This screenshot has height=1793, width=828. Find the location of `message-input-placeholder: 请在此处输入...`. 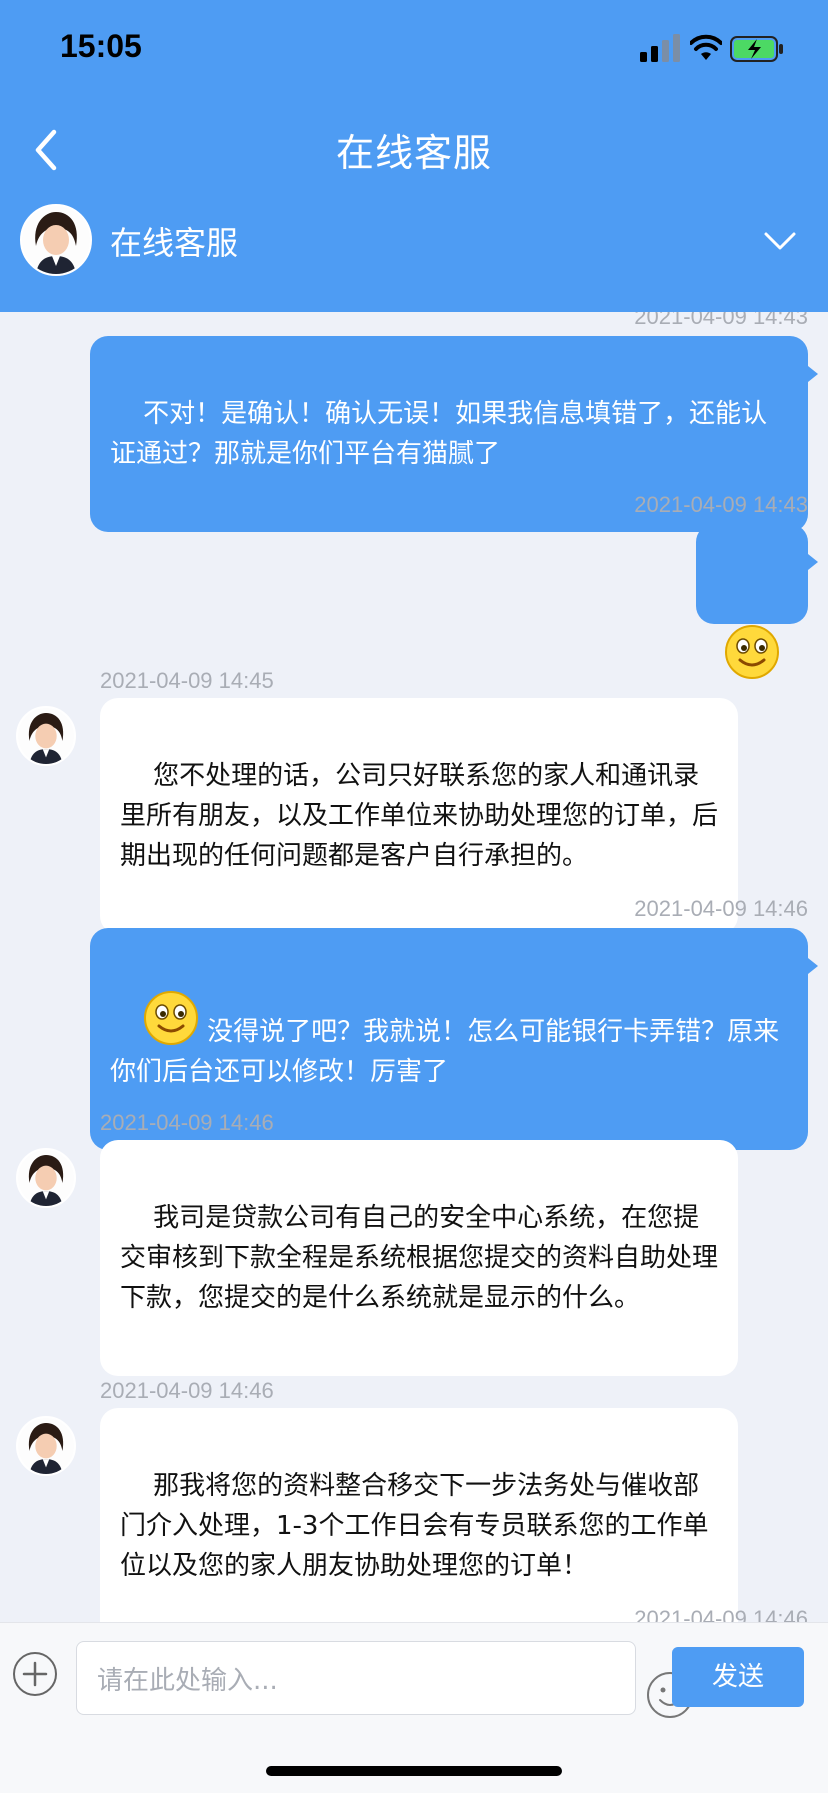

message-input-placeholder: 请在此处输入... is located at coordinates (187, 1681).